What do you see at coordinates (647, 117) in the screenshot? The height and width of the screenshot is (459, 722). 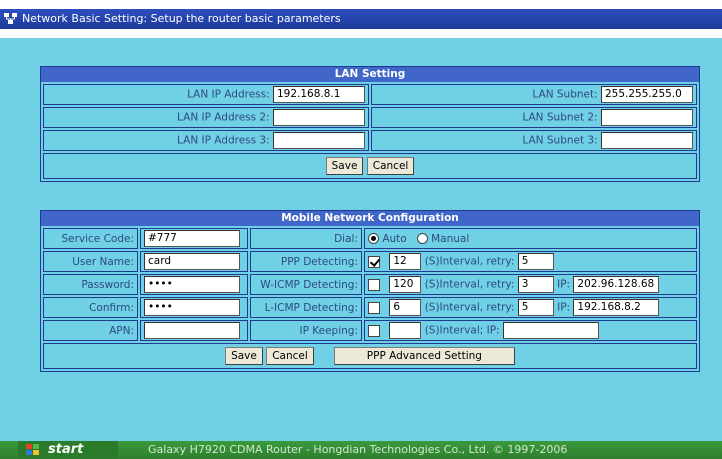 I see `lan-subnet2-input` at bounding box center [647, 117].